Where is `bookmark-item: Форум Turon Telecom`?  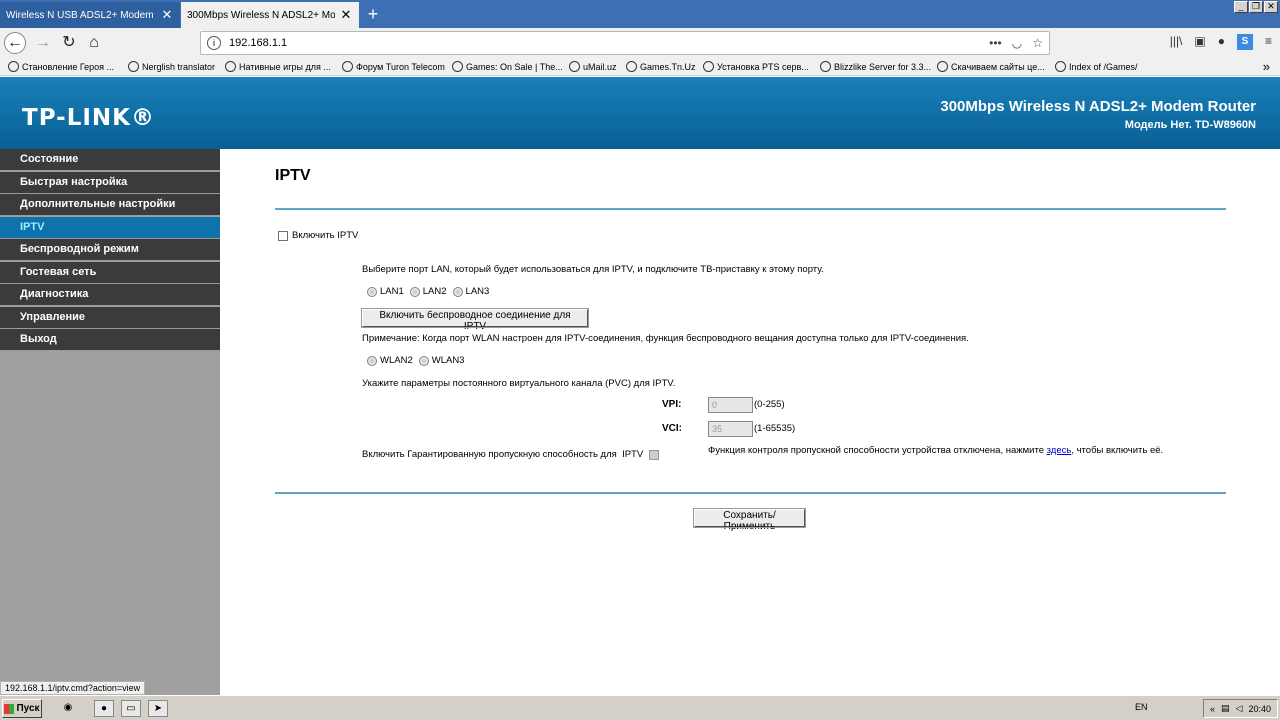 bookmark-item: Форум Turon Telecom is located at coordinates (393, 66).